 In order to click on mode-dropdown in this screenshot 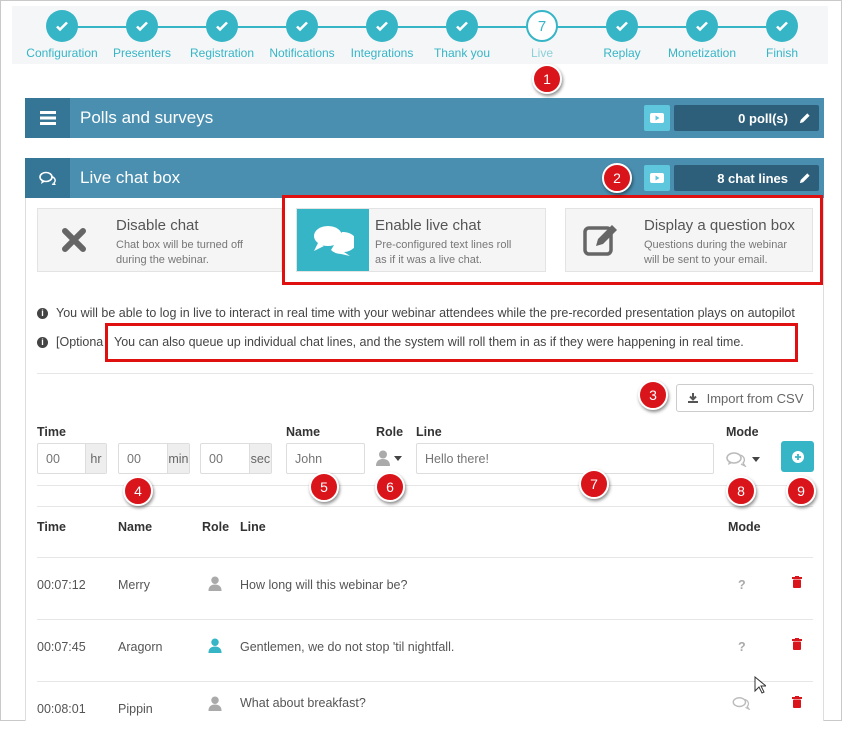, I will do `click(743, 459)`.